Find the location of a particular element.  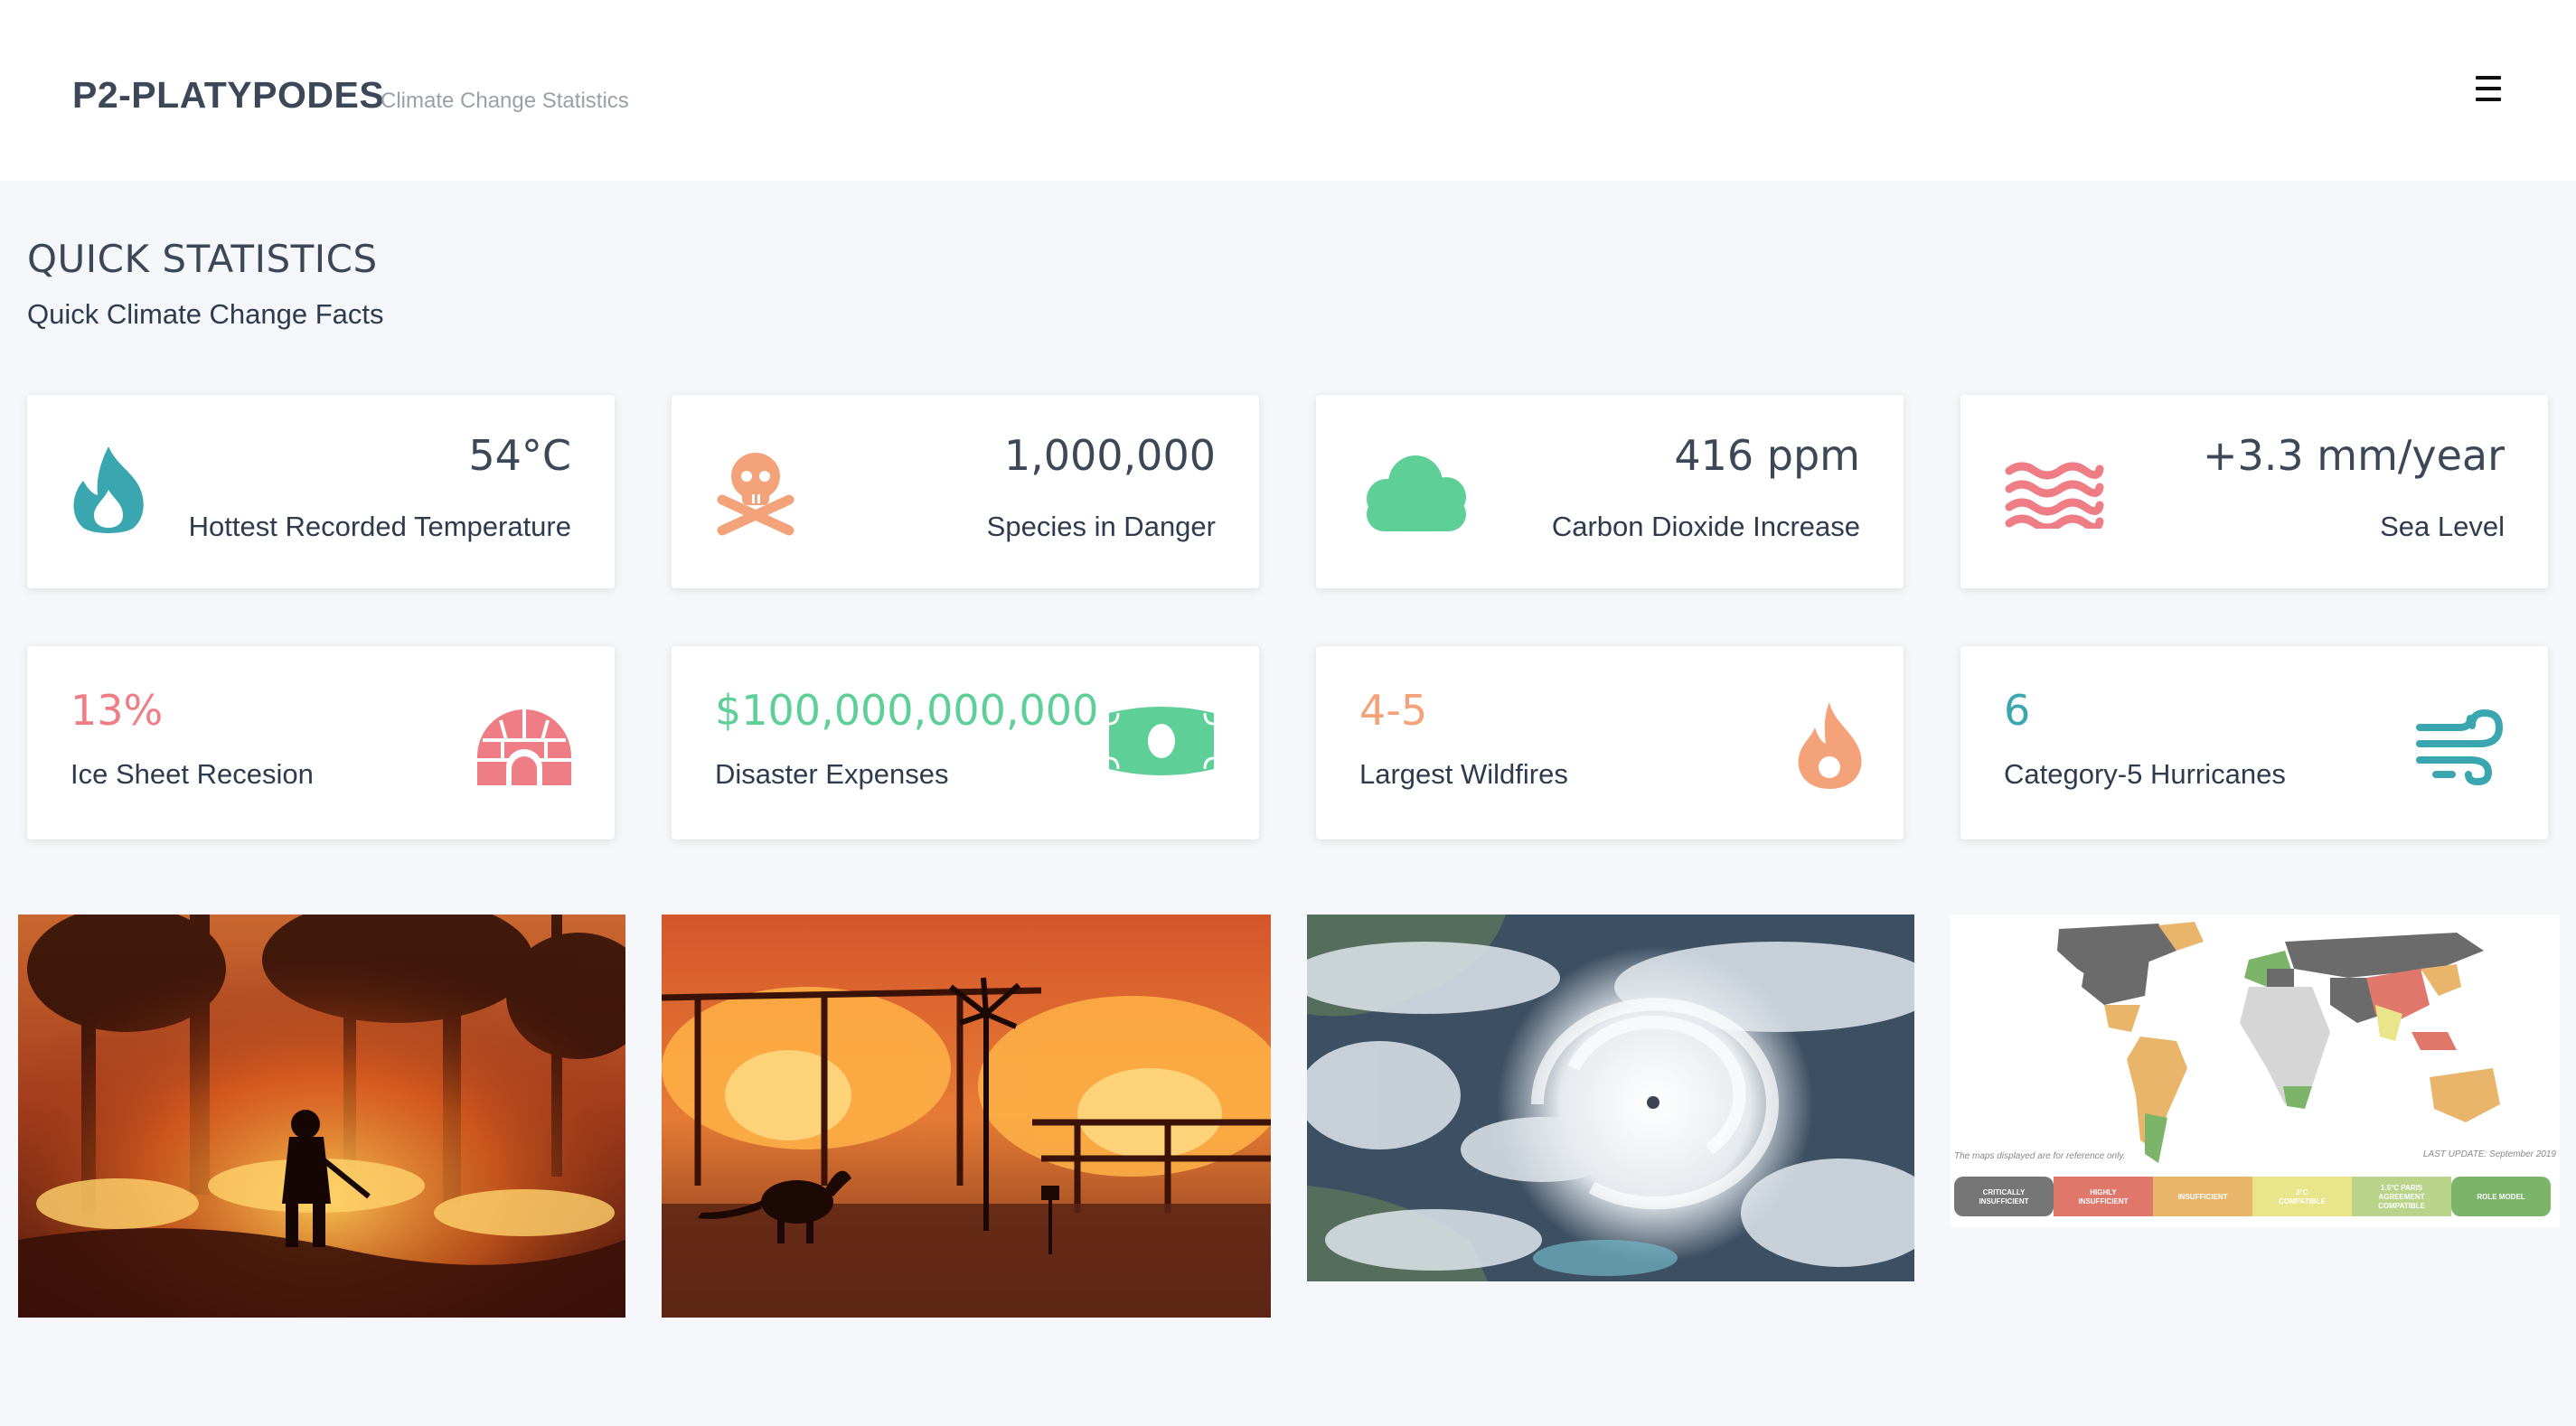

stat-card-wildfires: 4-5 Largest Wildfires is located at coordinates (1610, 743).